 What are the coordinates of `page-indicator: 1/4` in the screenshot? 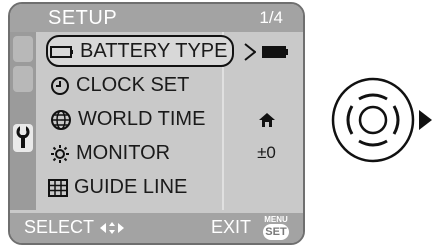 It's located at (271, 17).